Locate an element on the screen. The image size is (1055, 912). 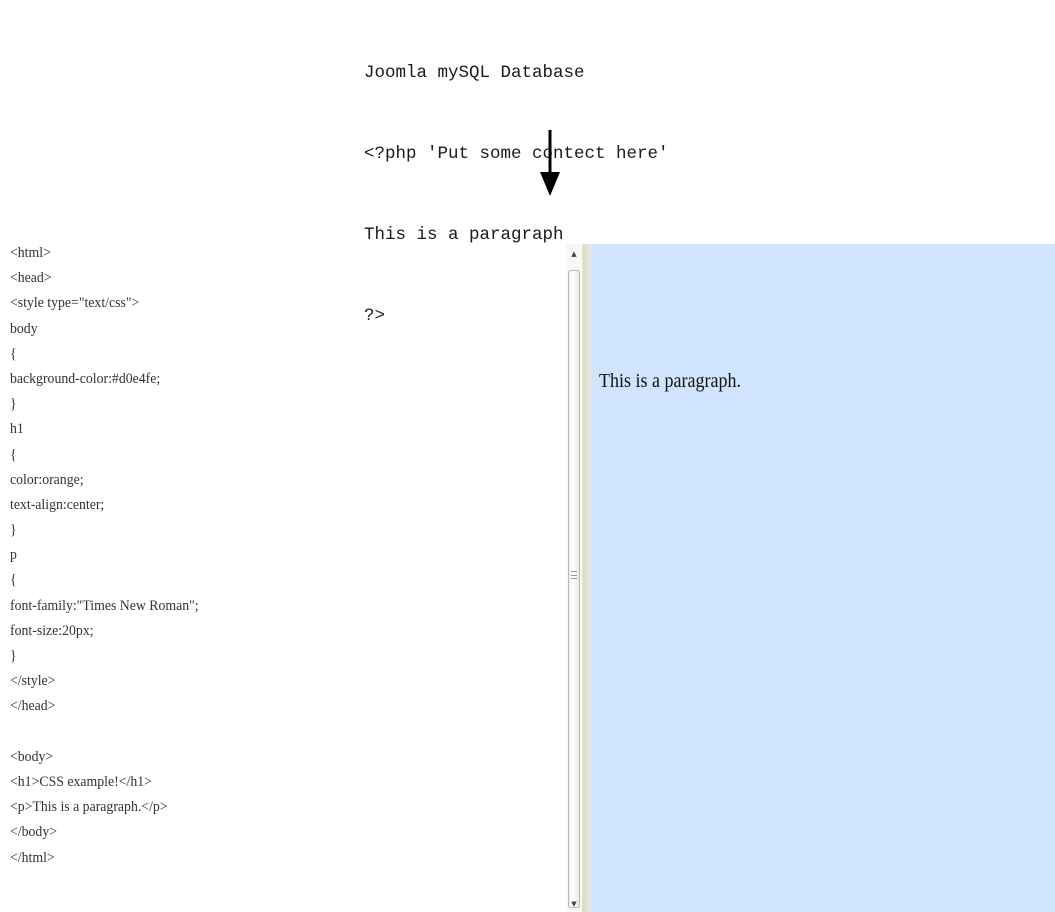
code-line: </style> is located at coordinates (33, 681).